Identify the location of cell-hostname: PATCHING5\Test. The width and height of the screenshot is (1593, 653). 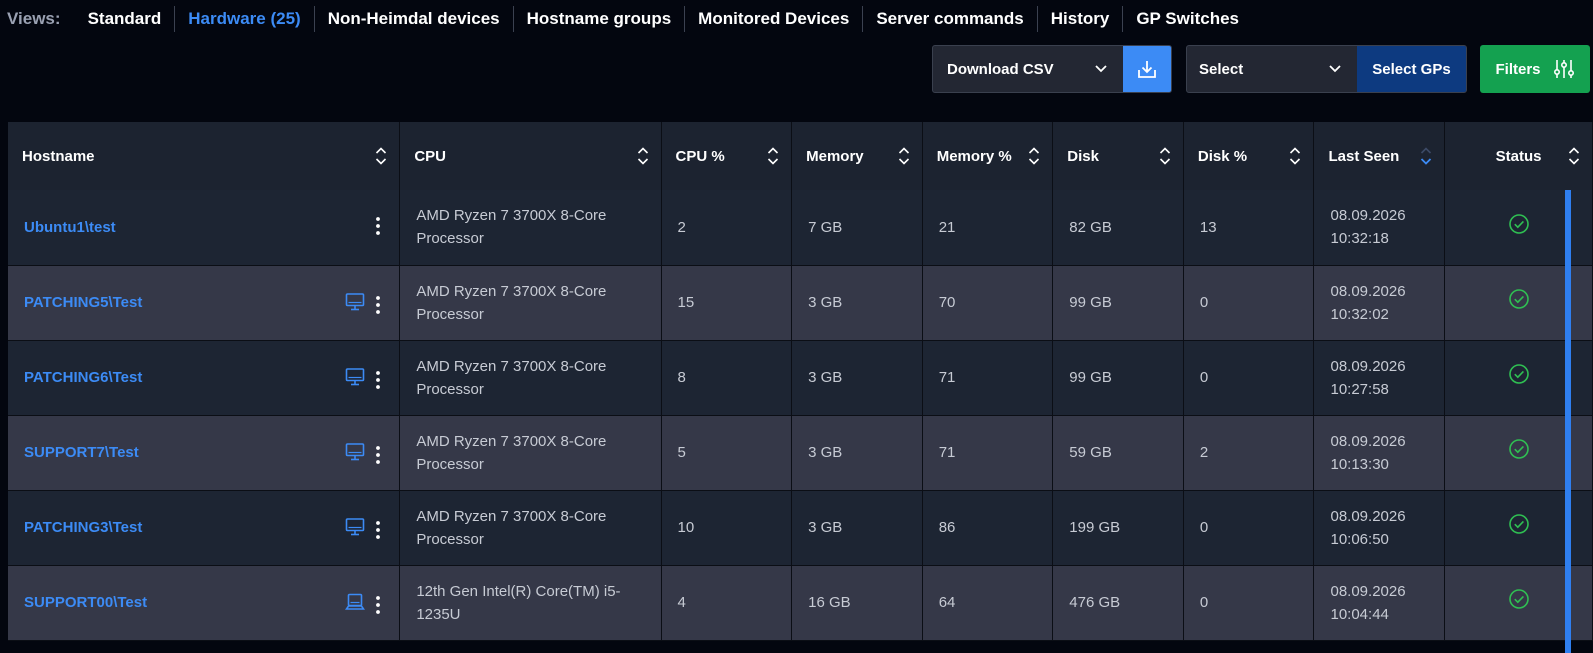
(204, 303).